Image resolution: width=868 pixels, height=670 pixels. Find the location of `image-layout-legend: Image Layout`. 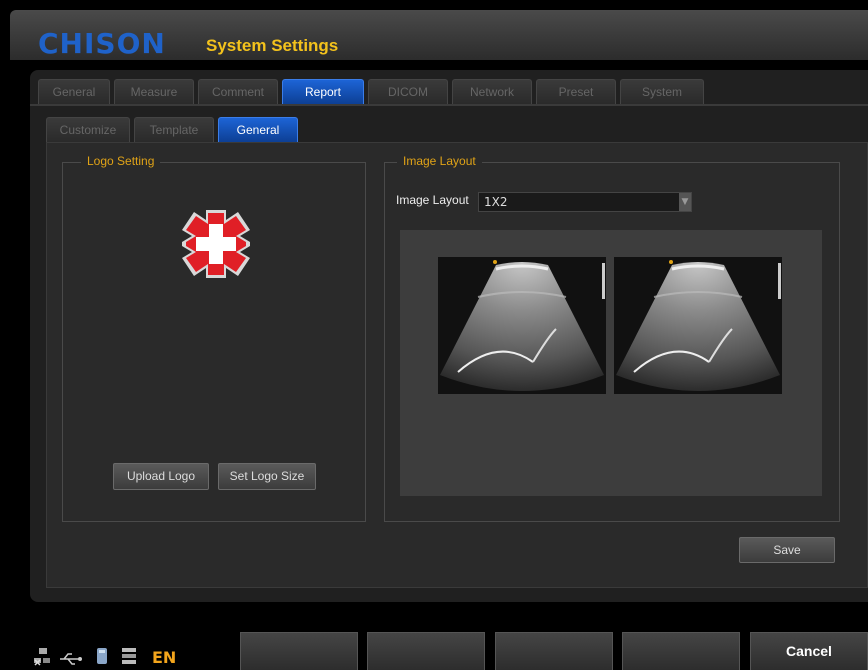

image-layout-legend: Image Layout is located at coordinates (439, 161).